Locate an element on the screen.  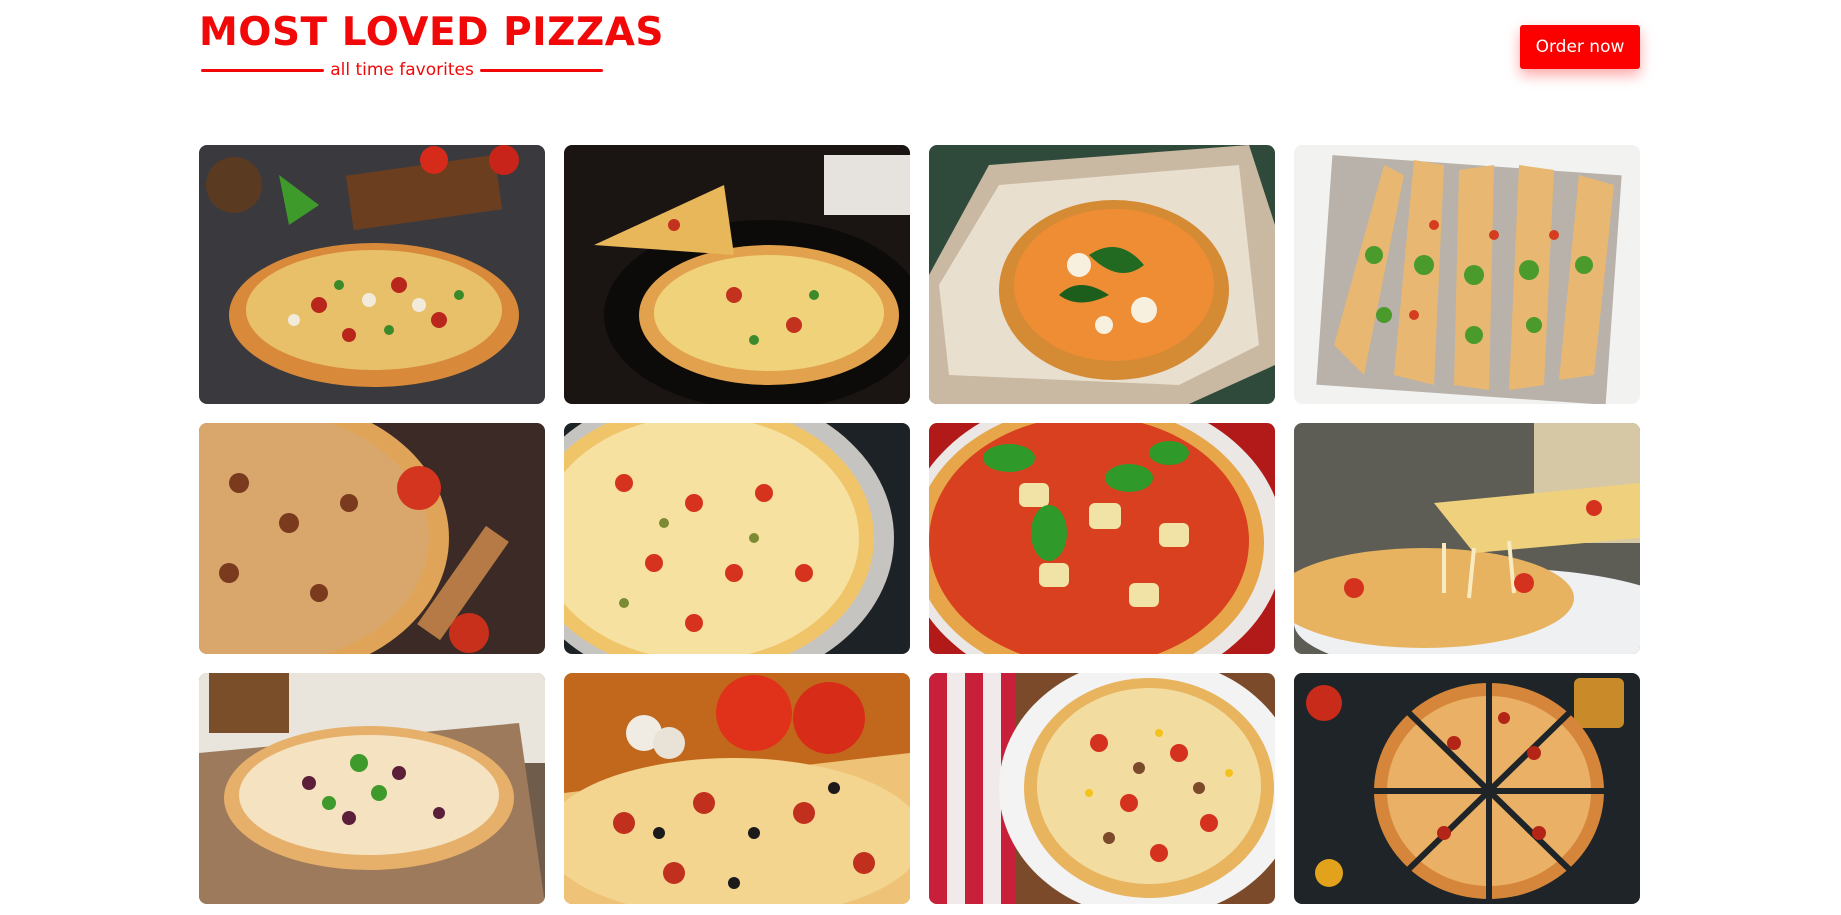
page-subtitle: all time favorites is located at coordinates (402, 70).